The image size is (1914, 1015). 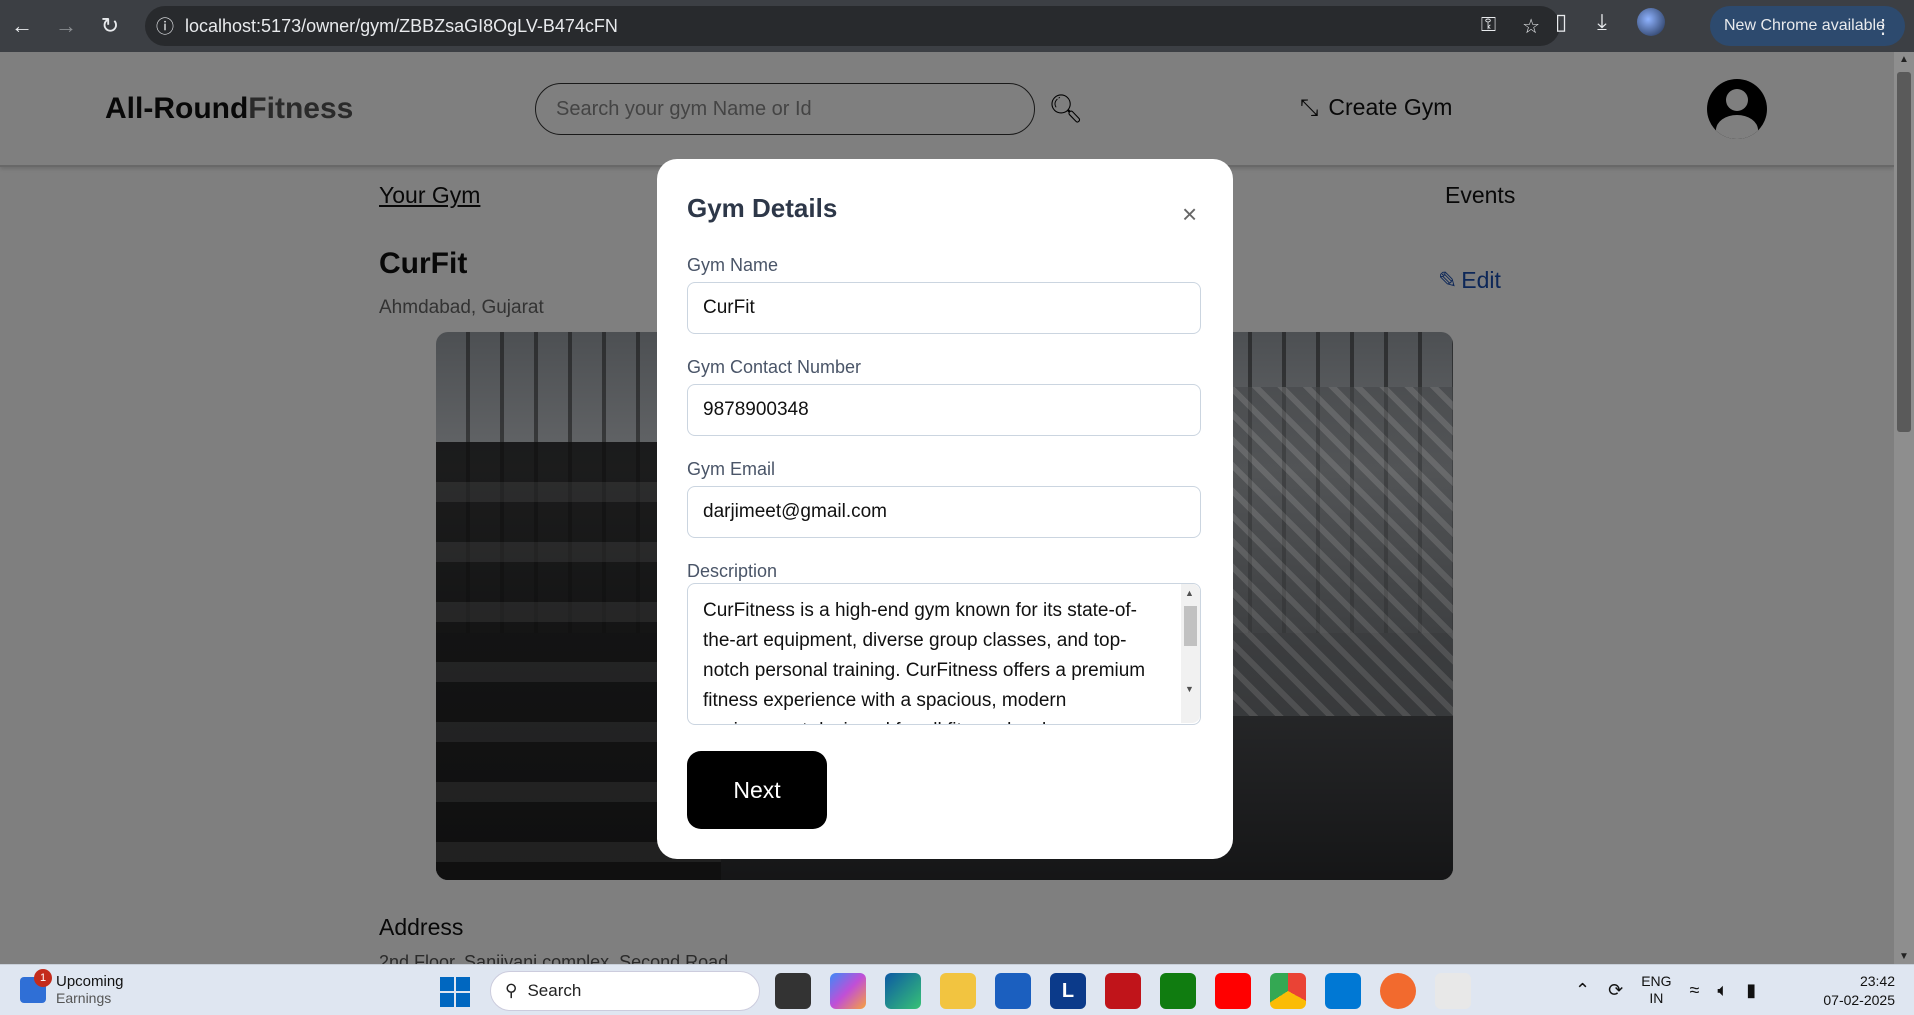 I want to click on extensions-icon: ▯, so click(x=1561, y=22).